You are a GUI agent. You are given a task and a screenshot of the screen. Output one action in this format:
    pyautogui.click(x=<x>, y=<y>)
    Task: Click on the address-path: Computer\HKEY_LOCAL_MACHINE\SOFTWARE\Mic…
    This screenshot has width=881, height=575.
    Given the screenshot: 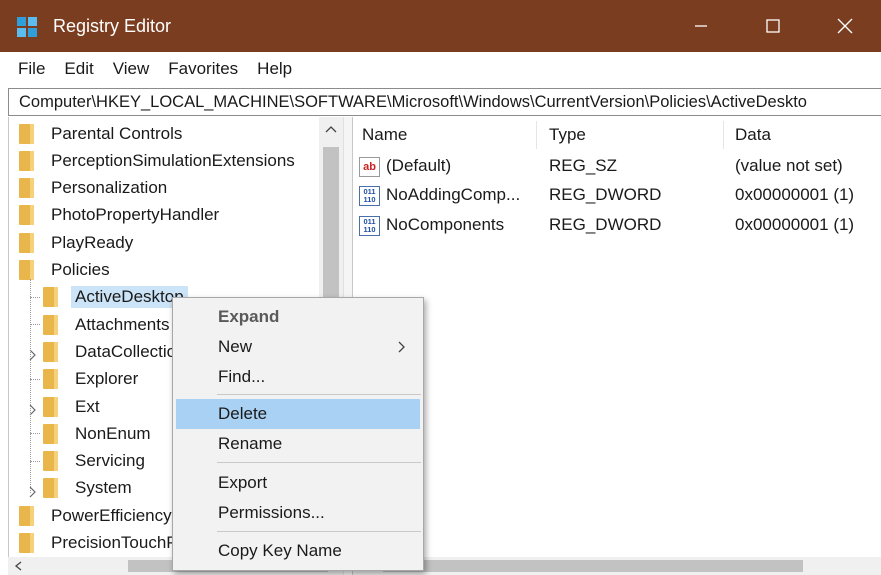 What is the action you would take?
    pyautogui.click(x=413, y=101)
    